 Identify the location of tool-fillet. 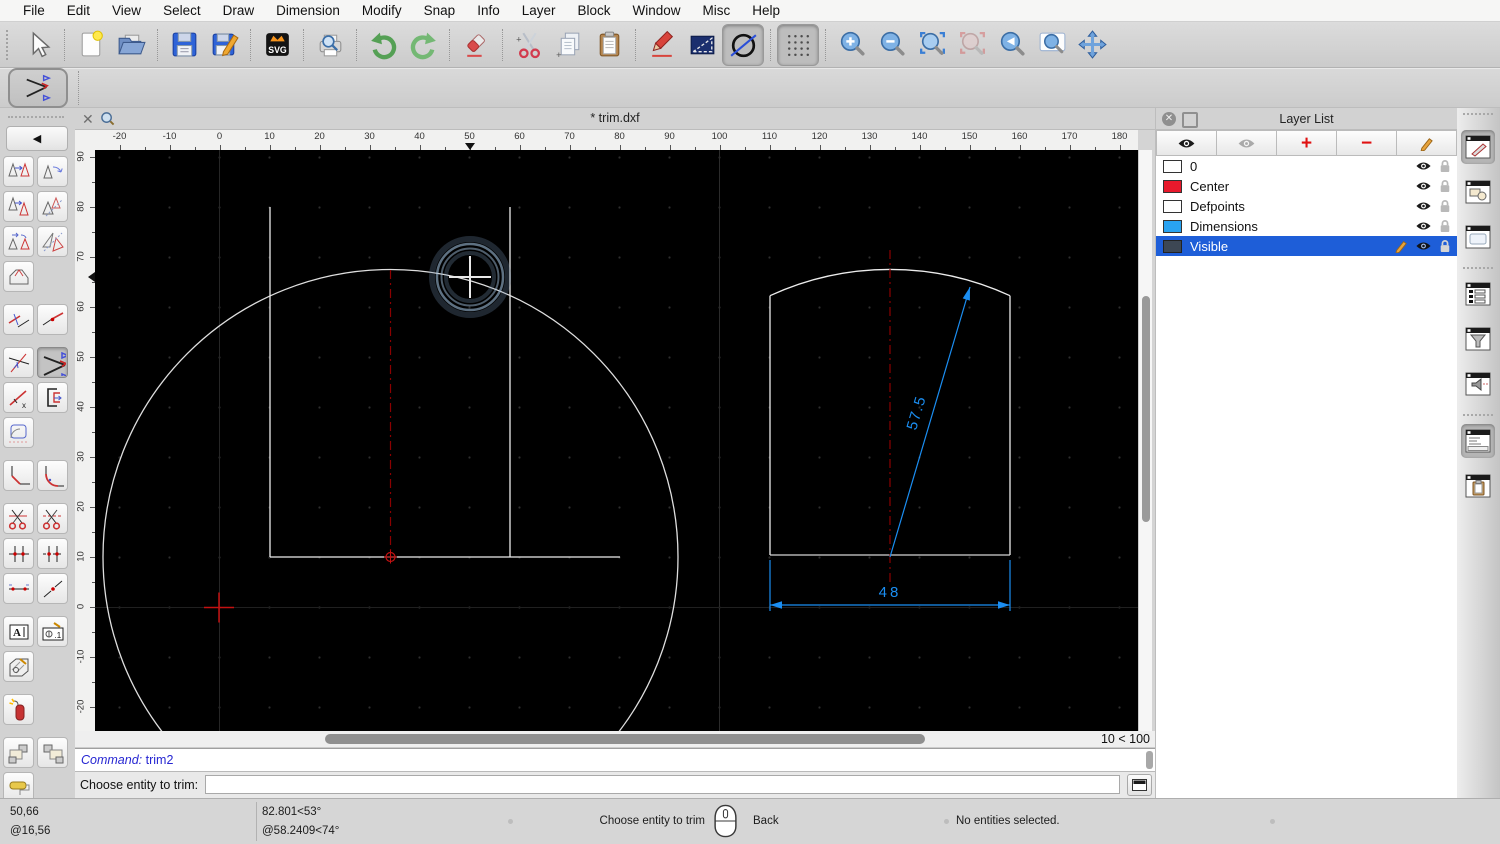
(52, 475).